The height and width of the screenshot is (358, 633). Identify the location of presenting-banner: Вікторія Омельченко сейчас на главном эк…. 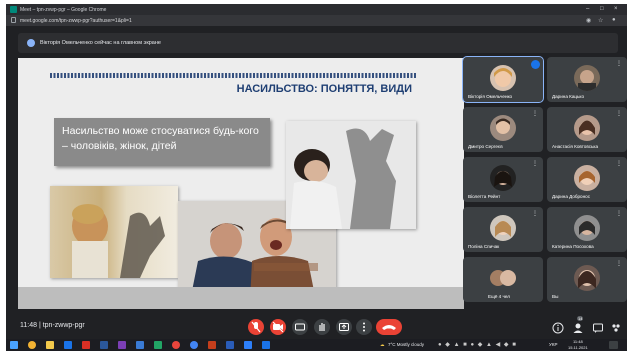
(318, 43).